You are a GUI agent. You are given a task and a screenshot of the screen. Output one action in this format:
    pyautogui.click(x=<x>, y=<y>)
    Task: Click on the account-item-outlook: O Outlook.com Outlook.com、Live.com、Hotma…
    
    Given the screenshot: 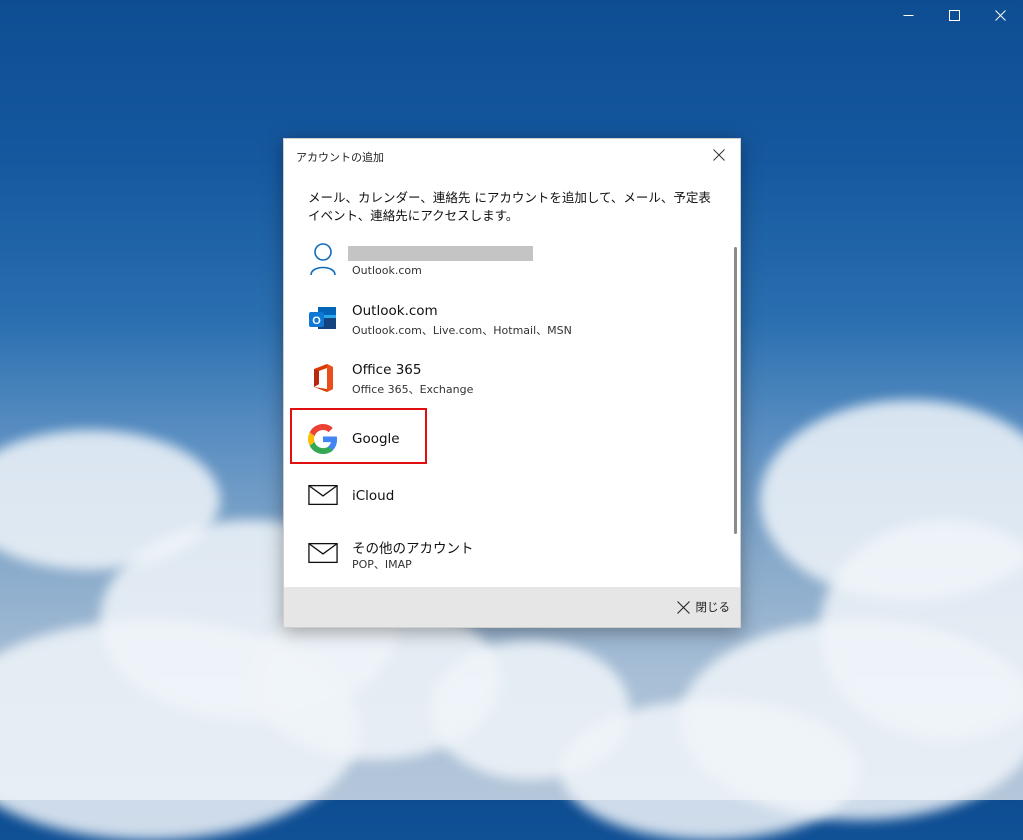 What is the action you would take?
    pyautogui.click(x=508, y=321)
    